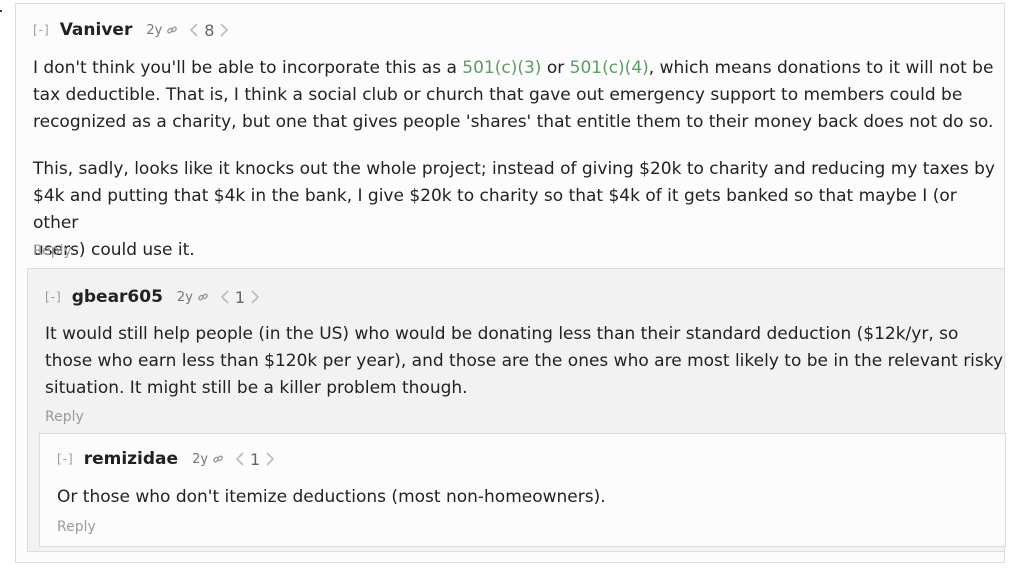 This screenshot has height=569, width=1034. Describe the element at coordinates (501, 68) in the screenshot. I see `link-501c3: 501(c)(3)` at that location.